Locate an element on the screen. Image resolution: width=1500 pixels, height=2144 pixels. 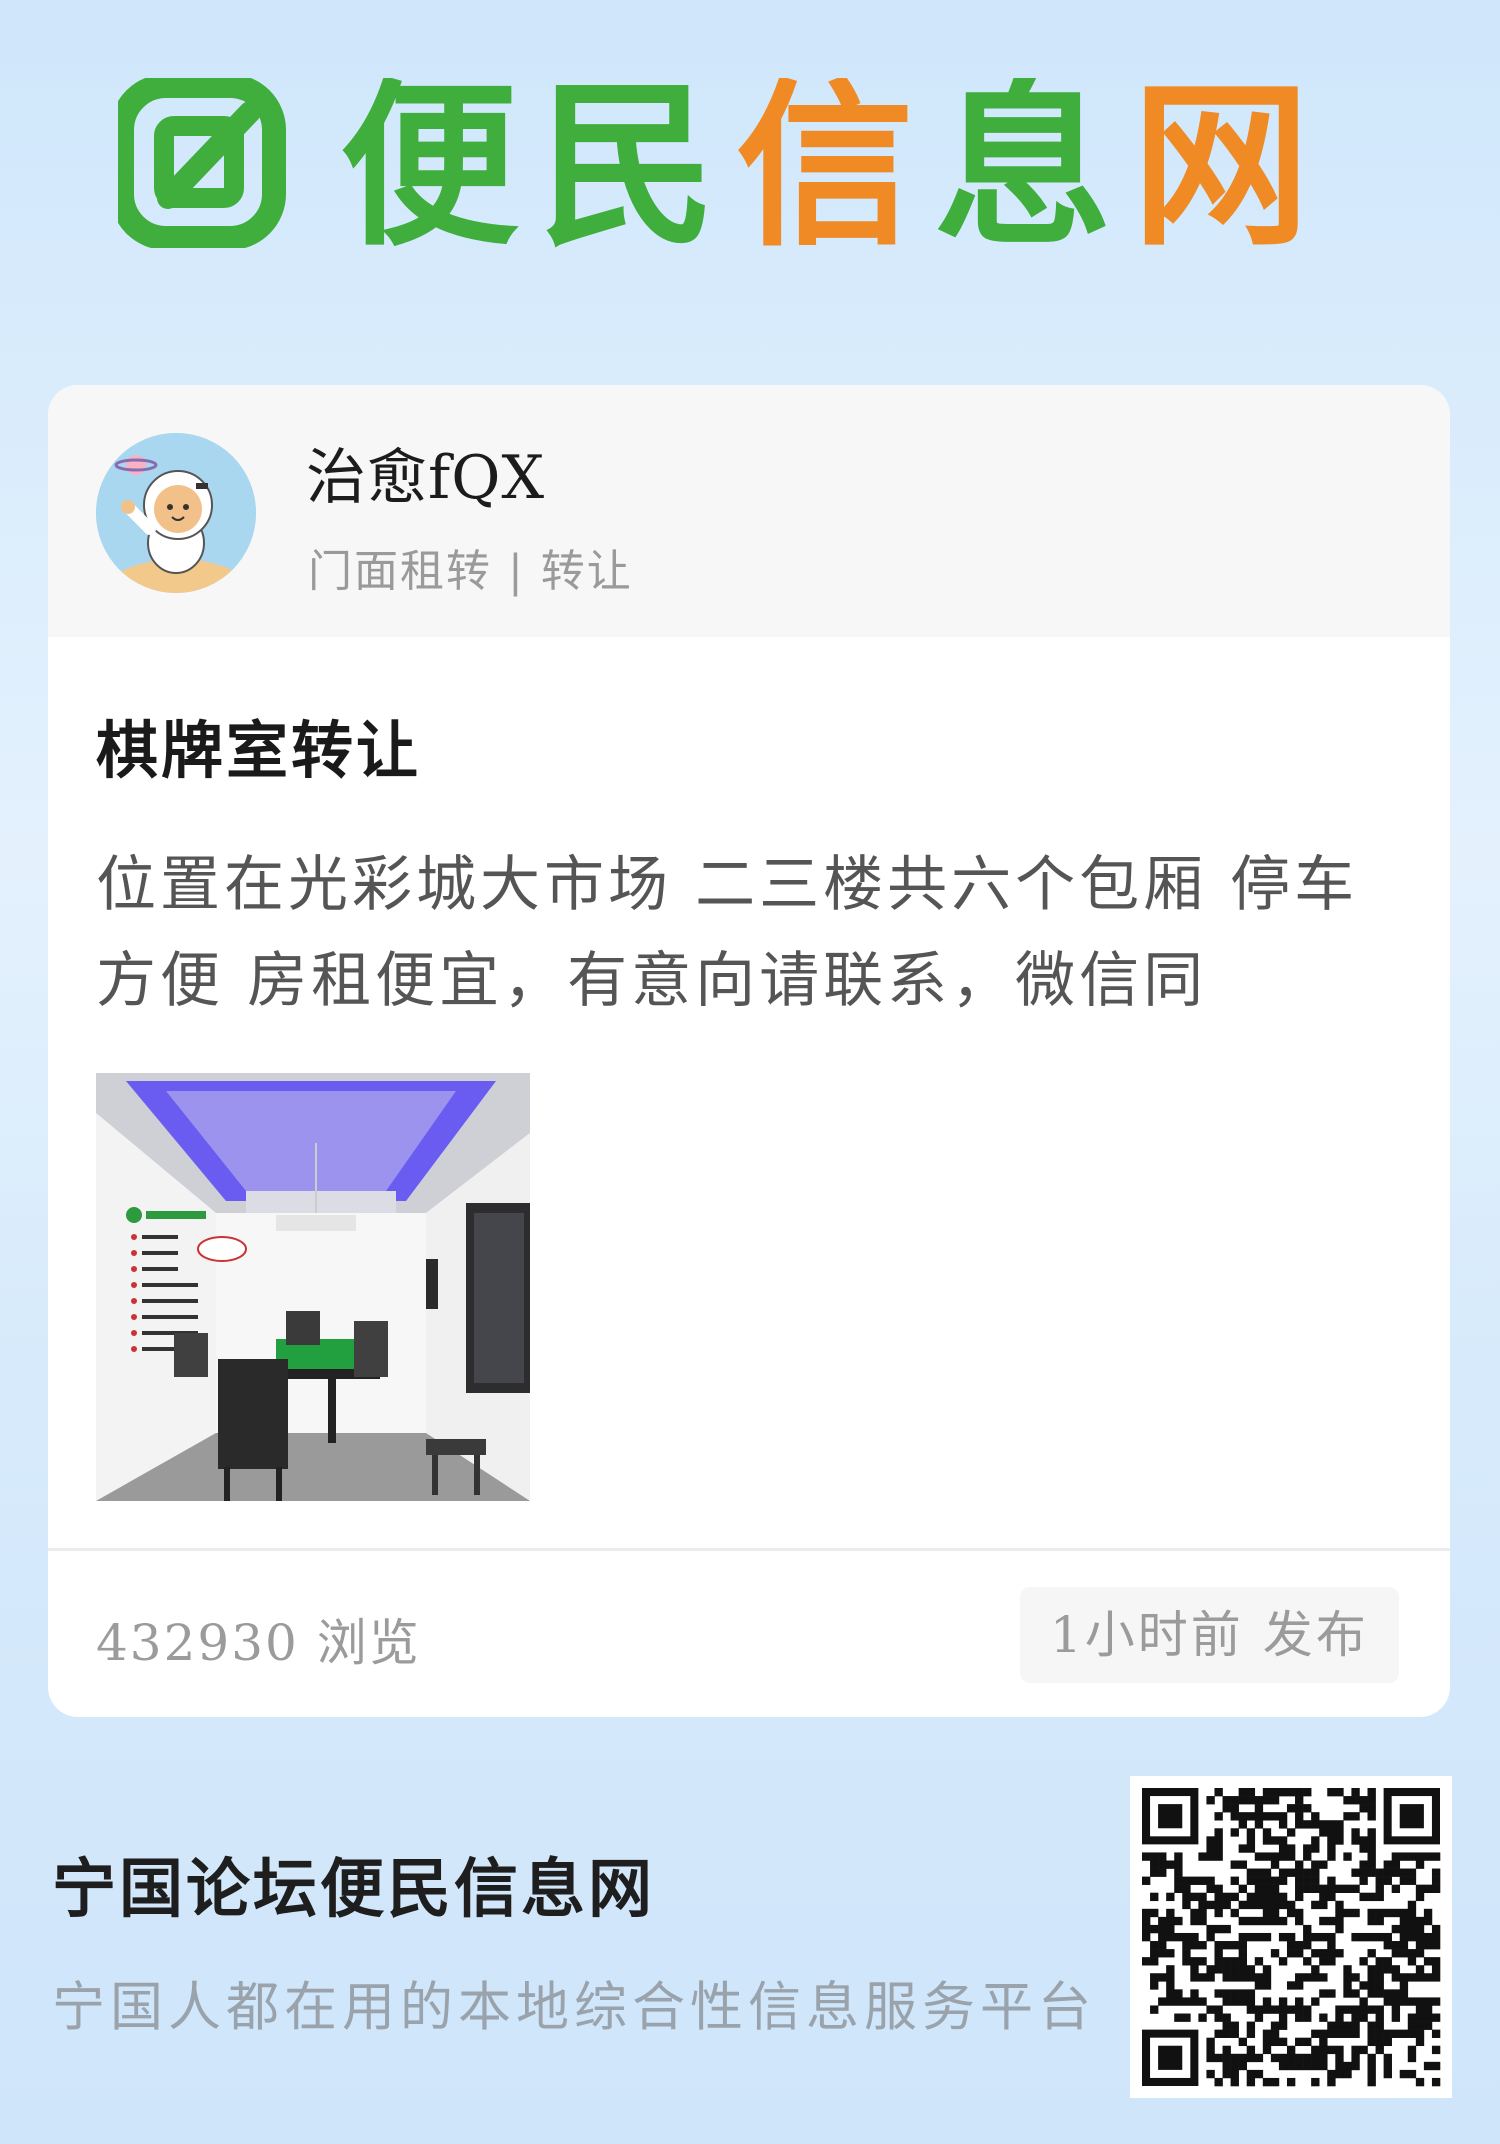
svg-text: 信 is located at coordinates (825, 163).